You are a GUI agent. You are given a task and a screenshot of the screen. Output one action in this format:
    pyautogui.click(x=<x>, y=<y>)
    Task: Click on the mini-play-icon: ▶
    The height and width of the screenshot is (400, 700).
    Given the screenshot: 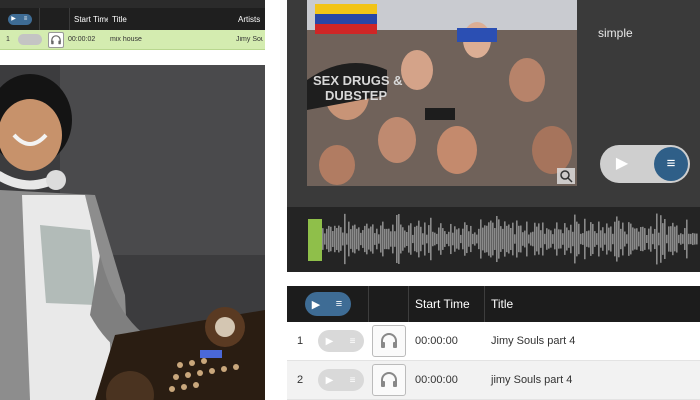 What is the action you would take?
    pyautogui.click(x=14, y=19)
    